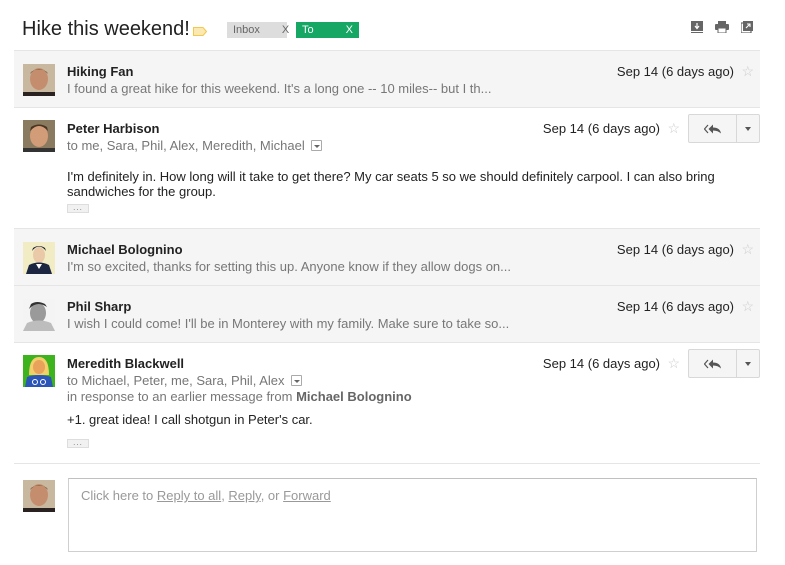  Describe the element at coordinates (119, 495) in the screenshot. I see `reply-prompt-prefix: Click here to` at that location.